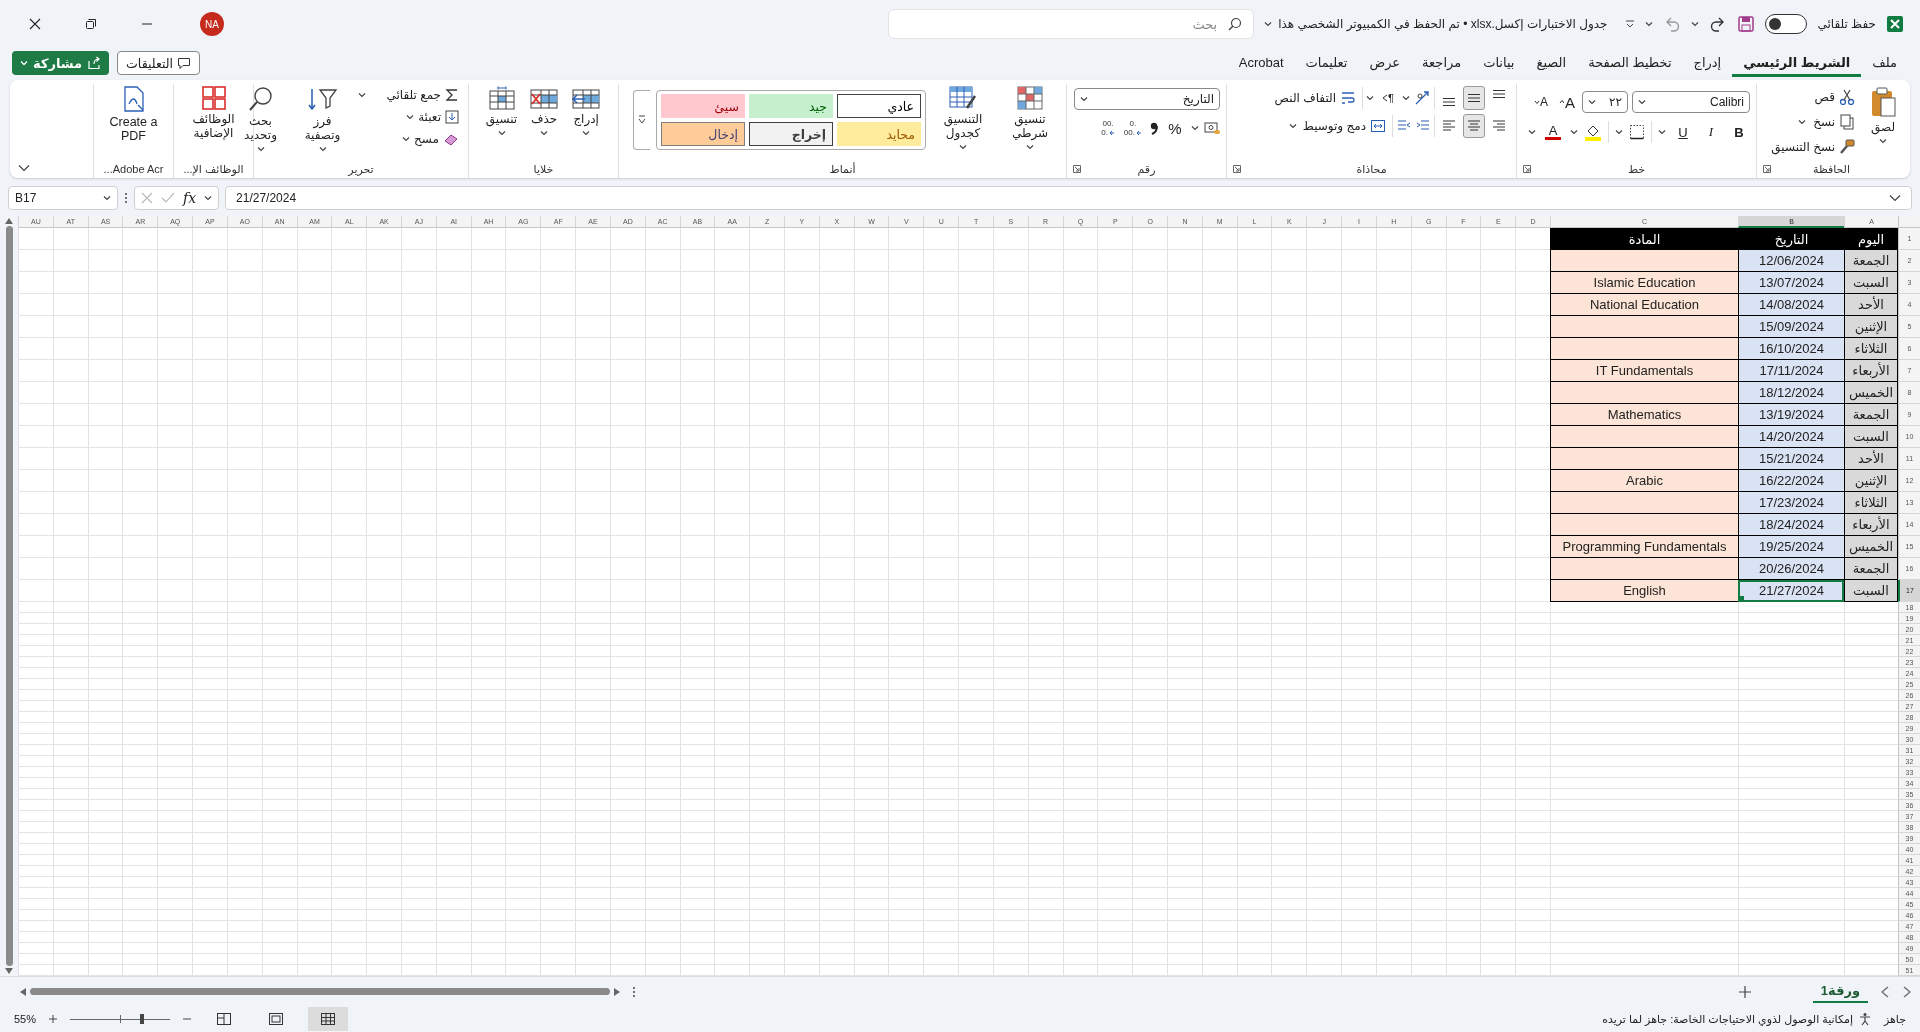  What do you see at coordinates (1885, 991) in the screenshot?
I see `chevron-left-icon` at bounding box center [1885, 991].